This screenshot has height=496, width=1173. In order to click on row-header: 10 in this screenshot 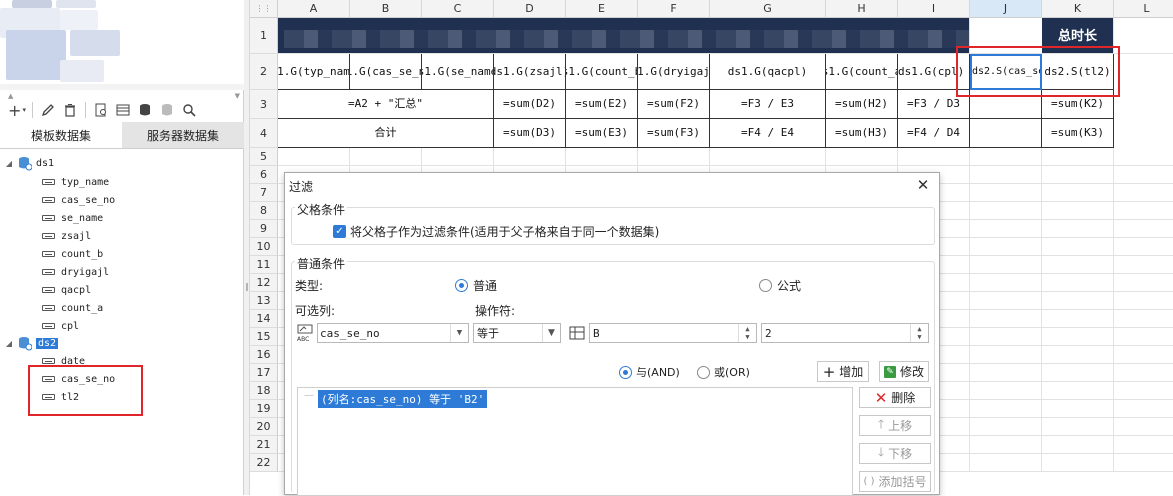, I will do `click(264, 247)`.